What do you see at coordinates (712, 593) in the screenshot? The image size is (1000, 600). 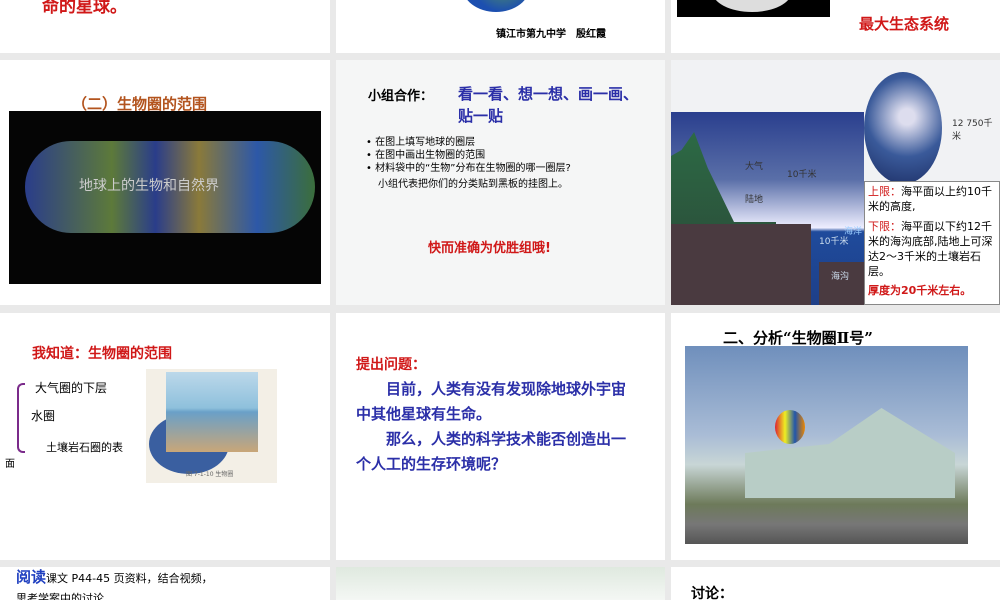 I see `slide-text: 讨论：` at bounding box center [712, 593].